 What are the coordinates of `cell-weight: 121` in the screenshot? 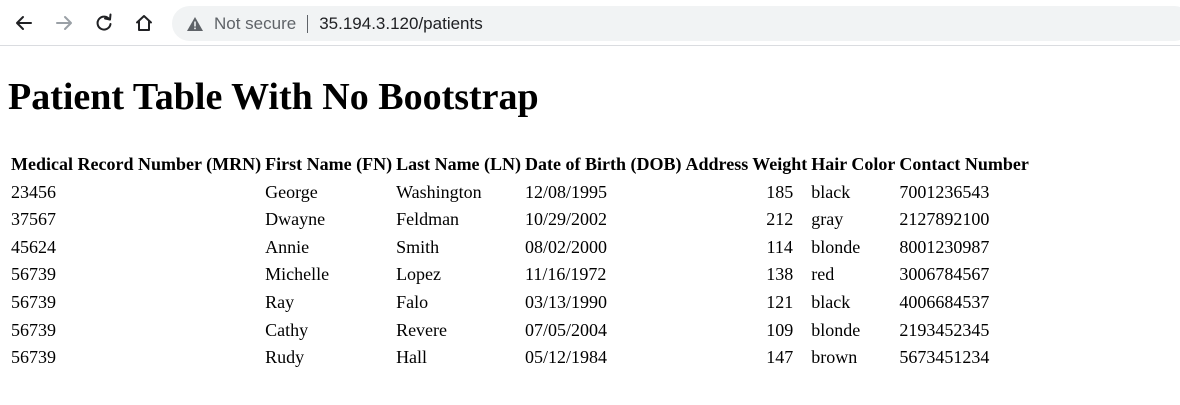 It's located at (780, 301).